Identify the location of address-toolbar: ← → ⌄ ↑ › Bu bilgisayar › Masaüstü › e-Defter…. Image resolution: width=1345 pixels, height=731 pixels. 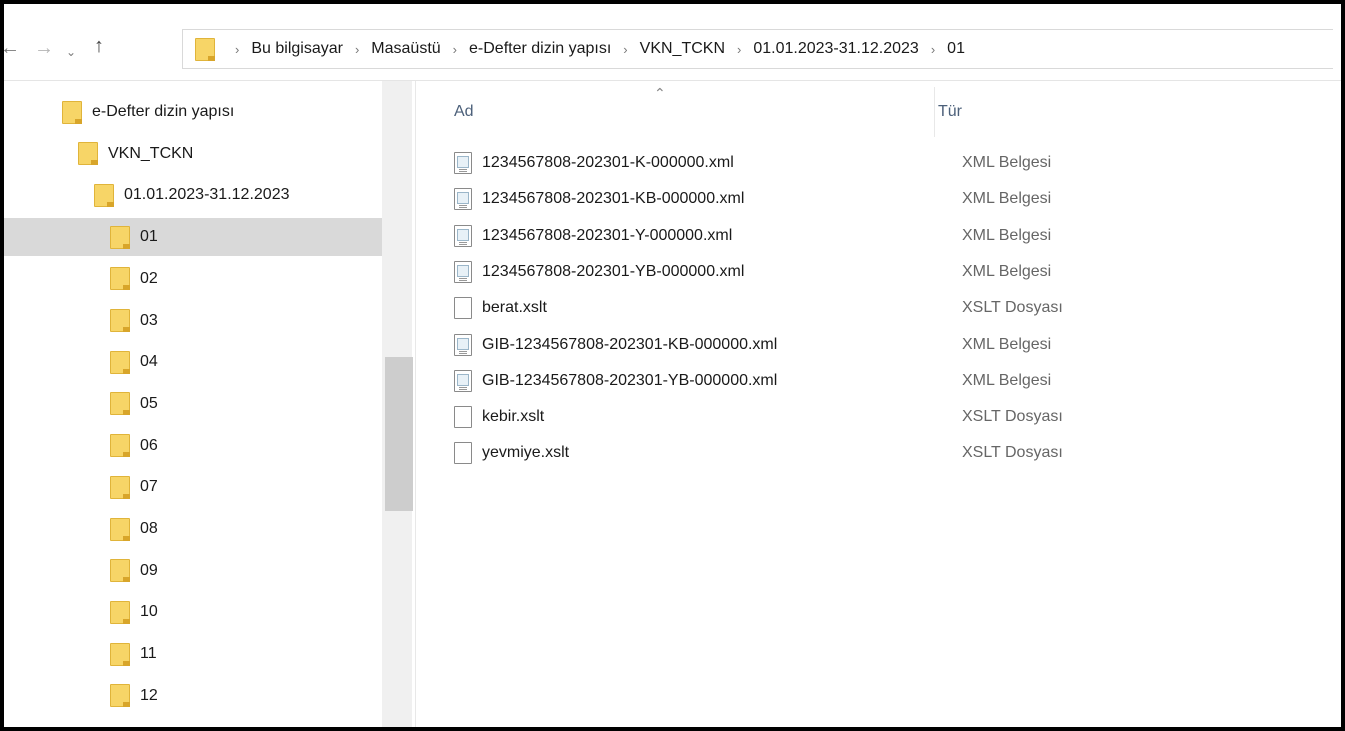
(672, 42).